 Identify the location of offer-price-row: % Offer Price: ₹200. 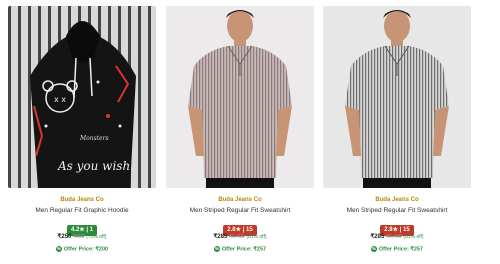
(82, 249).